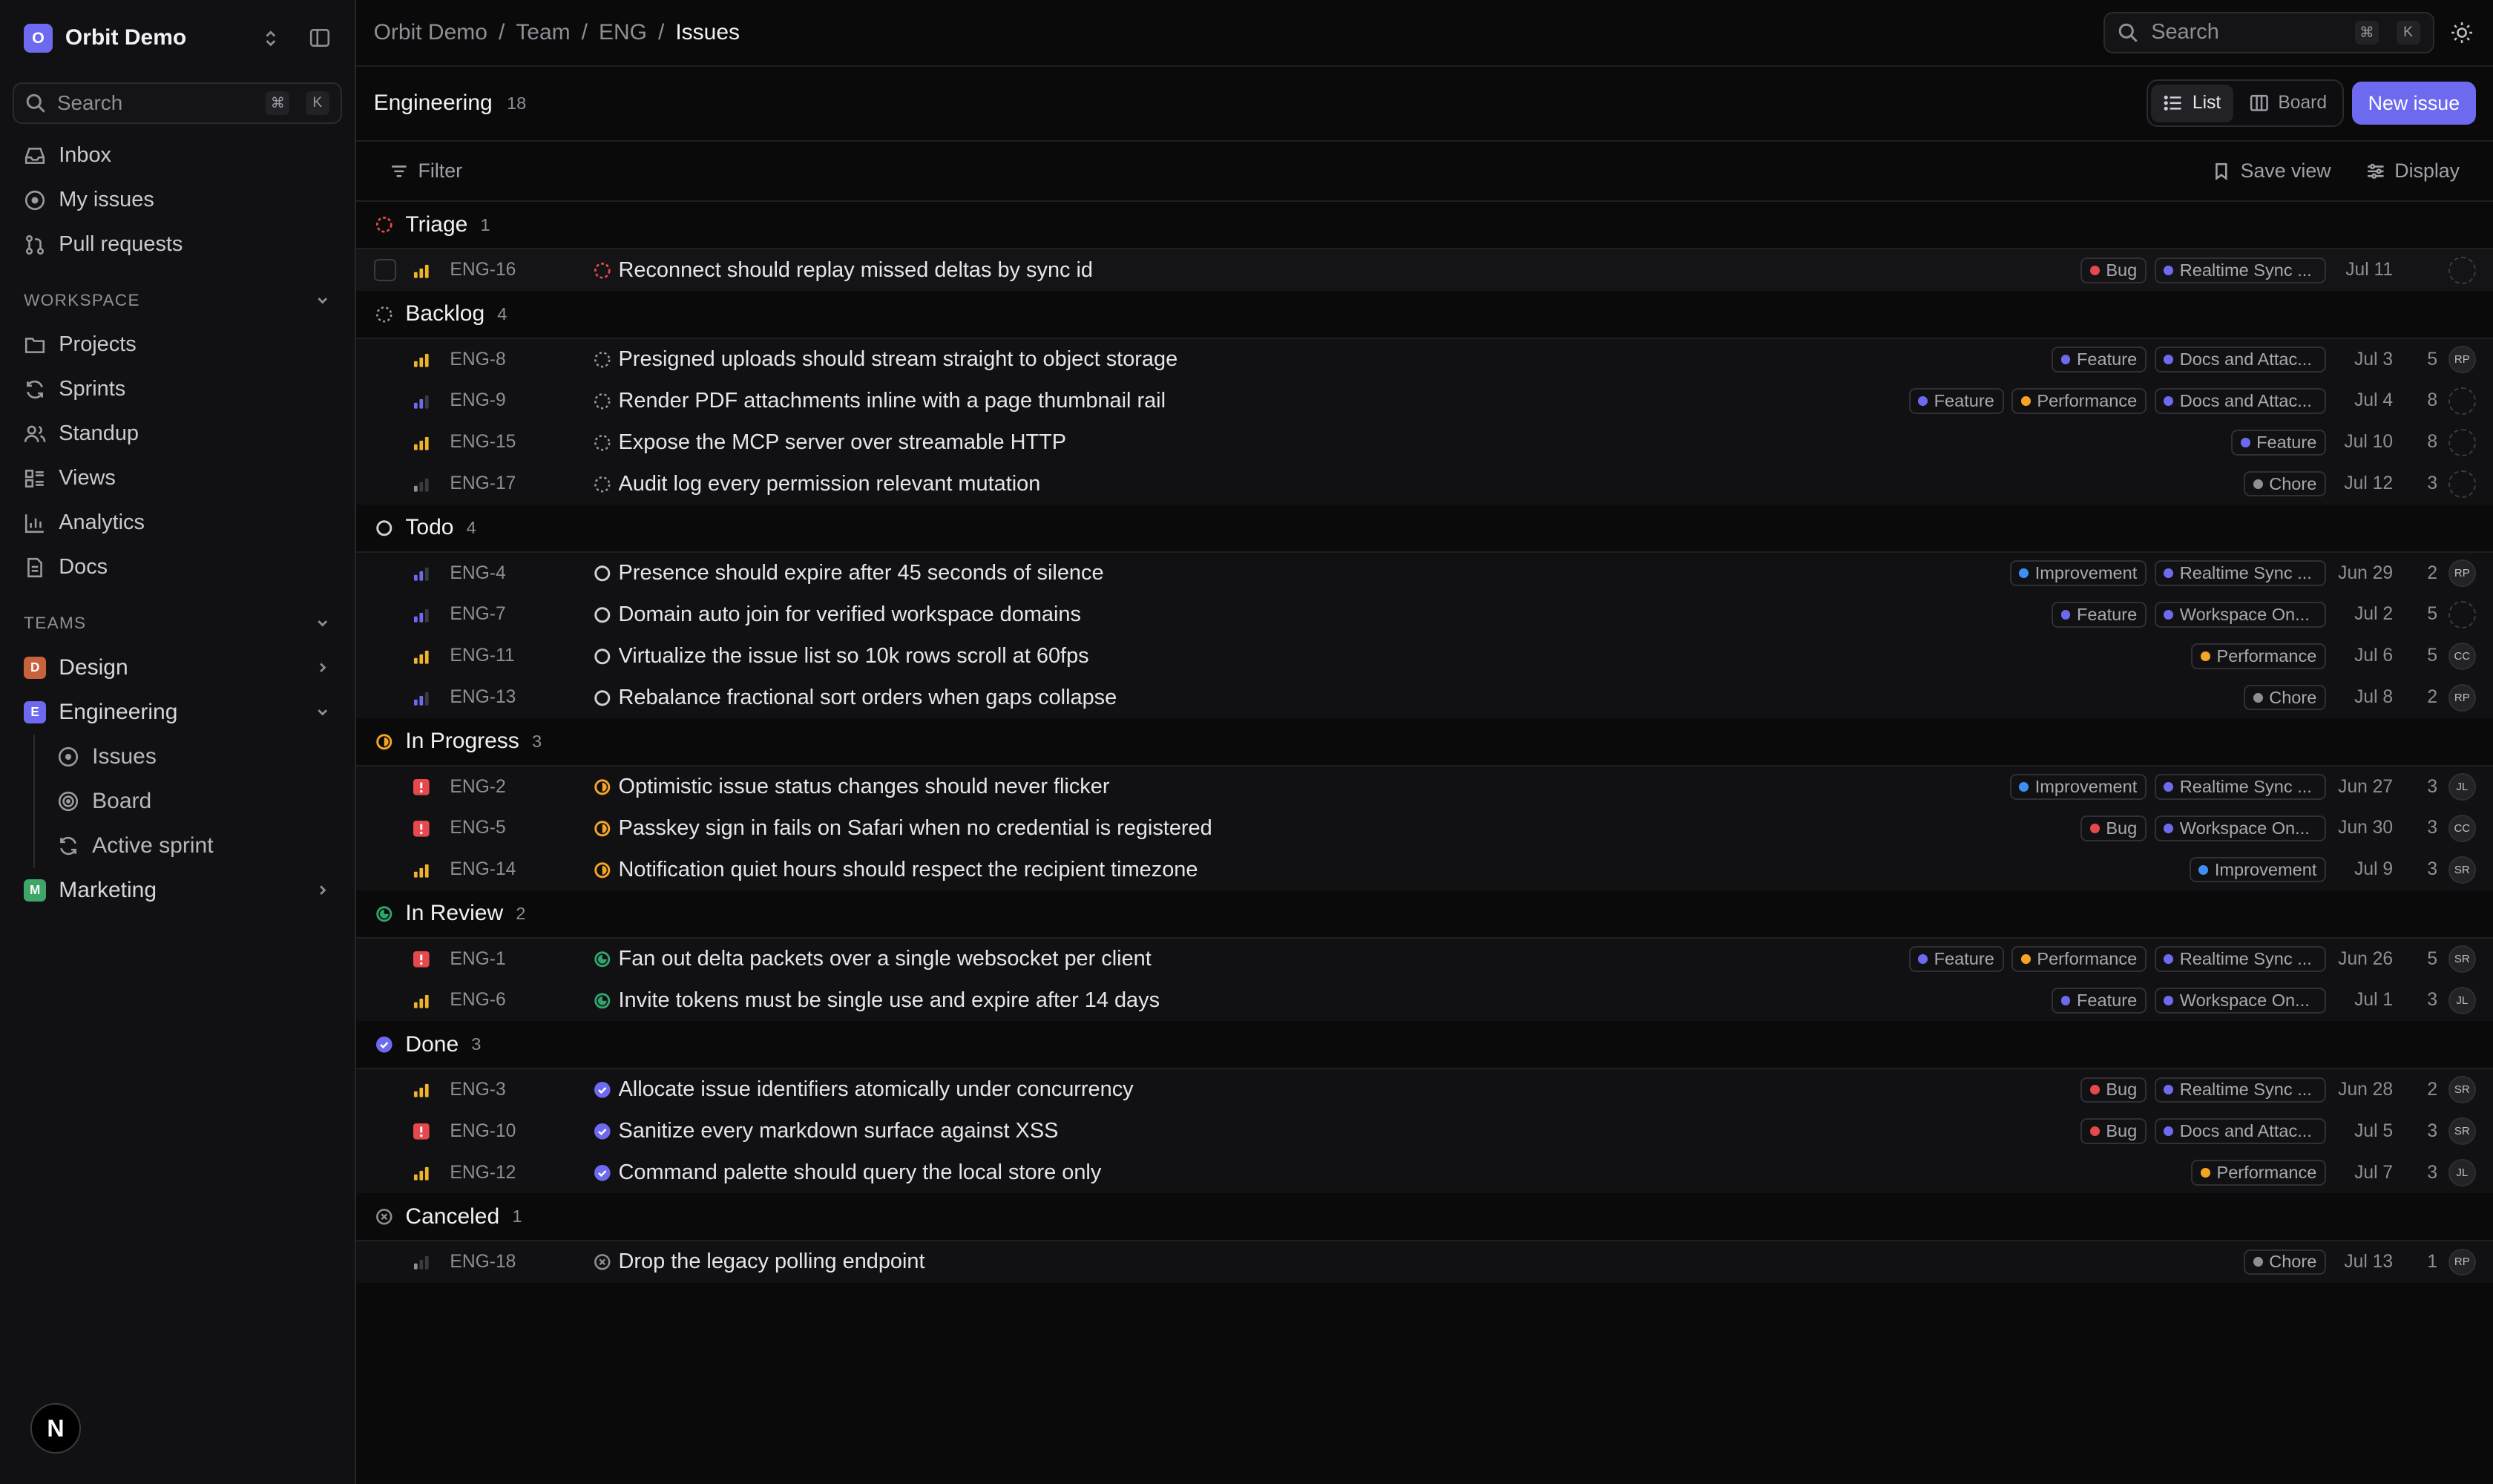 The width and height of the screenshot is (2493, 1484). I want to click on team-engineering: E Engineering, so click(177, 712).